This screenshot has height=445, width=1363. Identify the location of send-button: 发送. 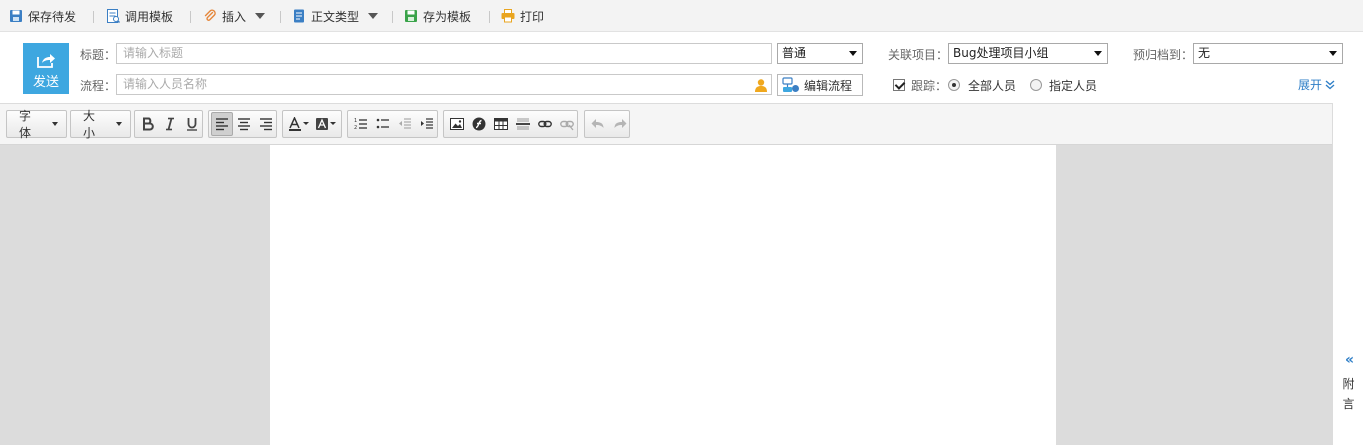
(46, 68).